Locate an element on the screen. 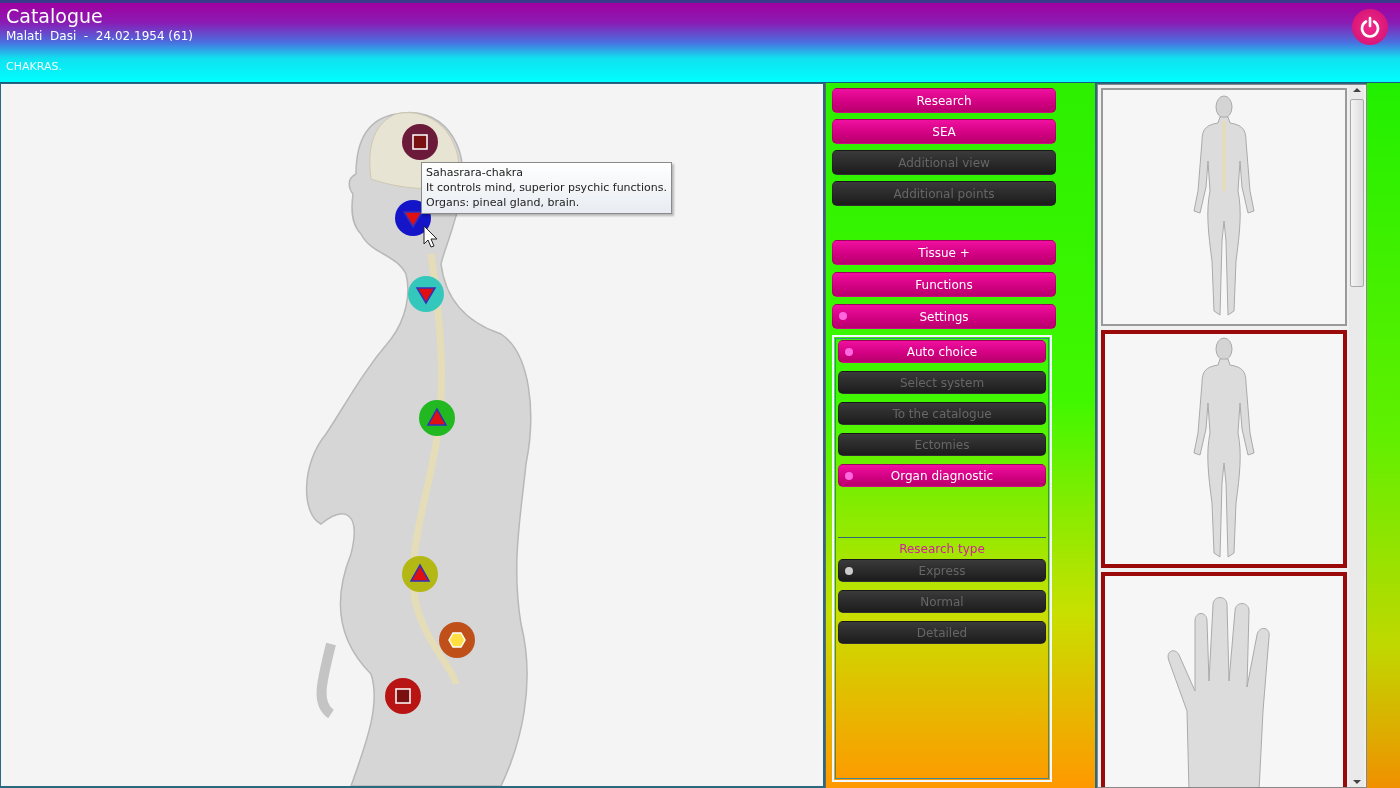 This screenshot has width=1400, height=788. patient-info: Malati Dasi - 24.02.1954 (61) is located at coordinates (99, 36).